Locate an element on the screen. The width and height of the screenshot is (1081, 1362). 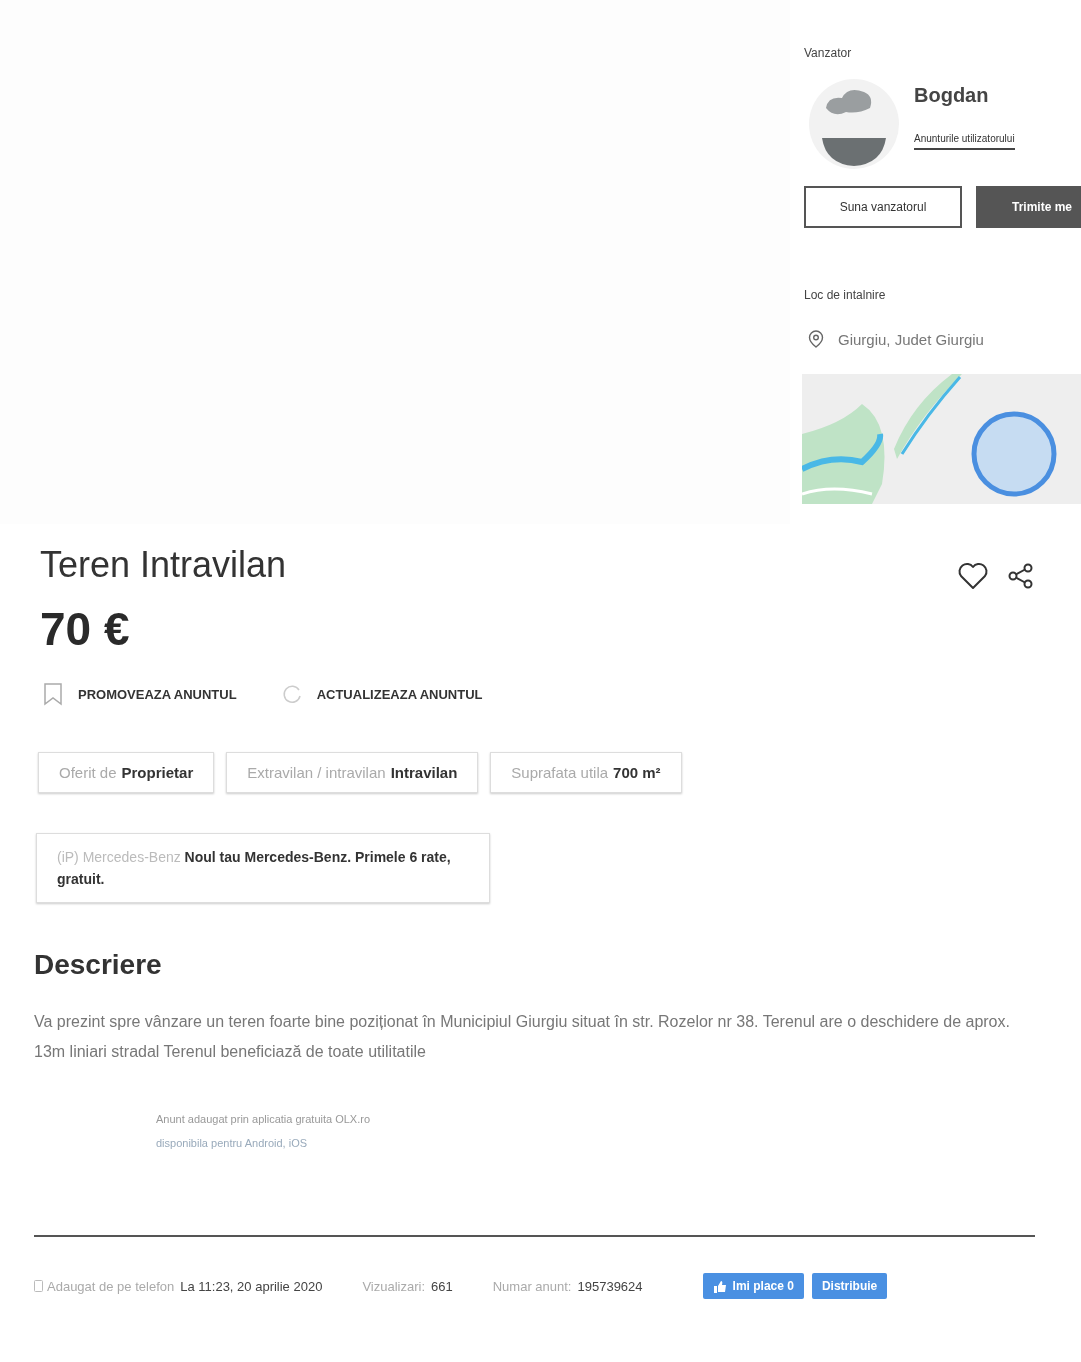
share-icon is located at coordinates (1021, 576).